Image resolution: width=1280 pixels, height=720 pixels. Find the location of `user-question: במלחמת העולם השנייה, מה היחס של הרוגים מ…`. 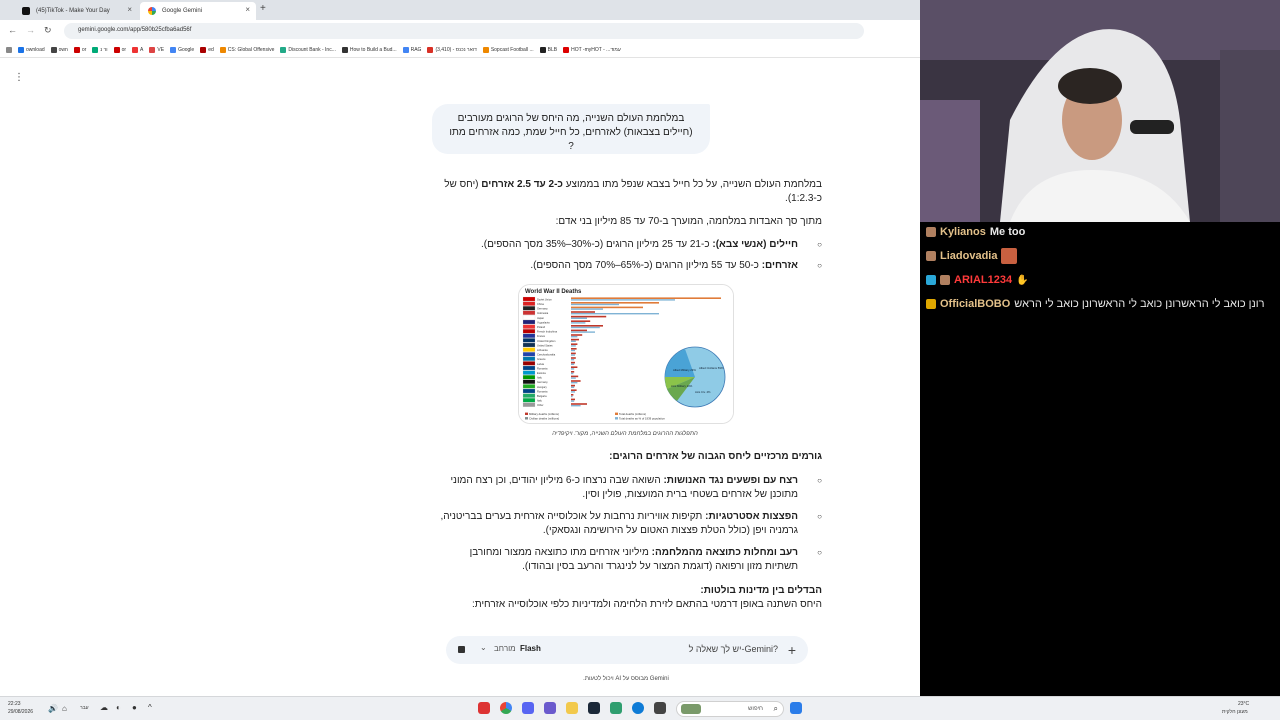

user-question: במלחמת העולם השנייה, מה היחס של הרוגים מ… is located at coordinates (571, 132).